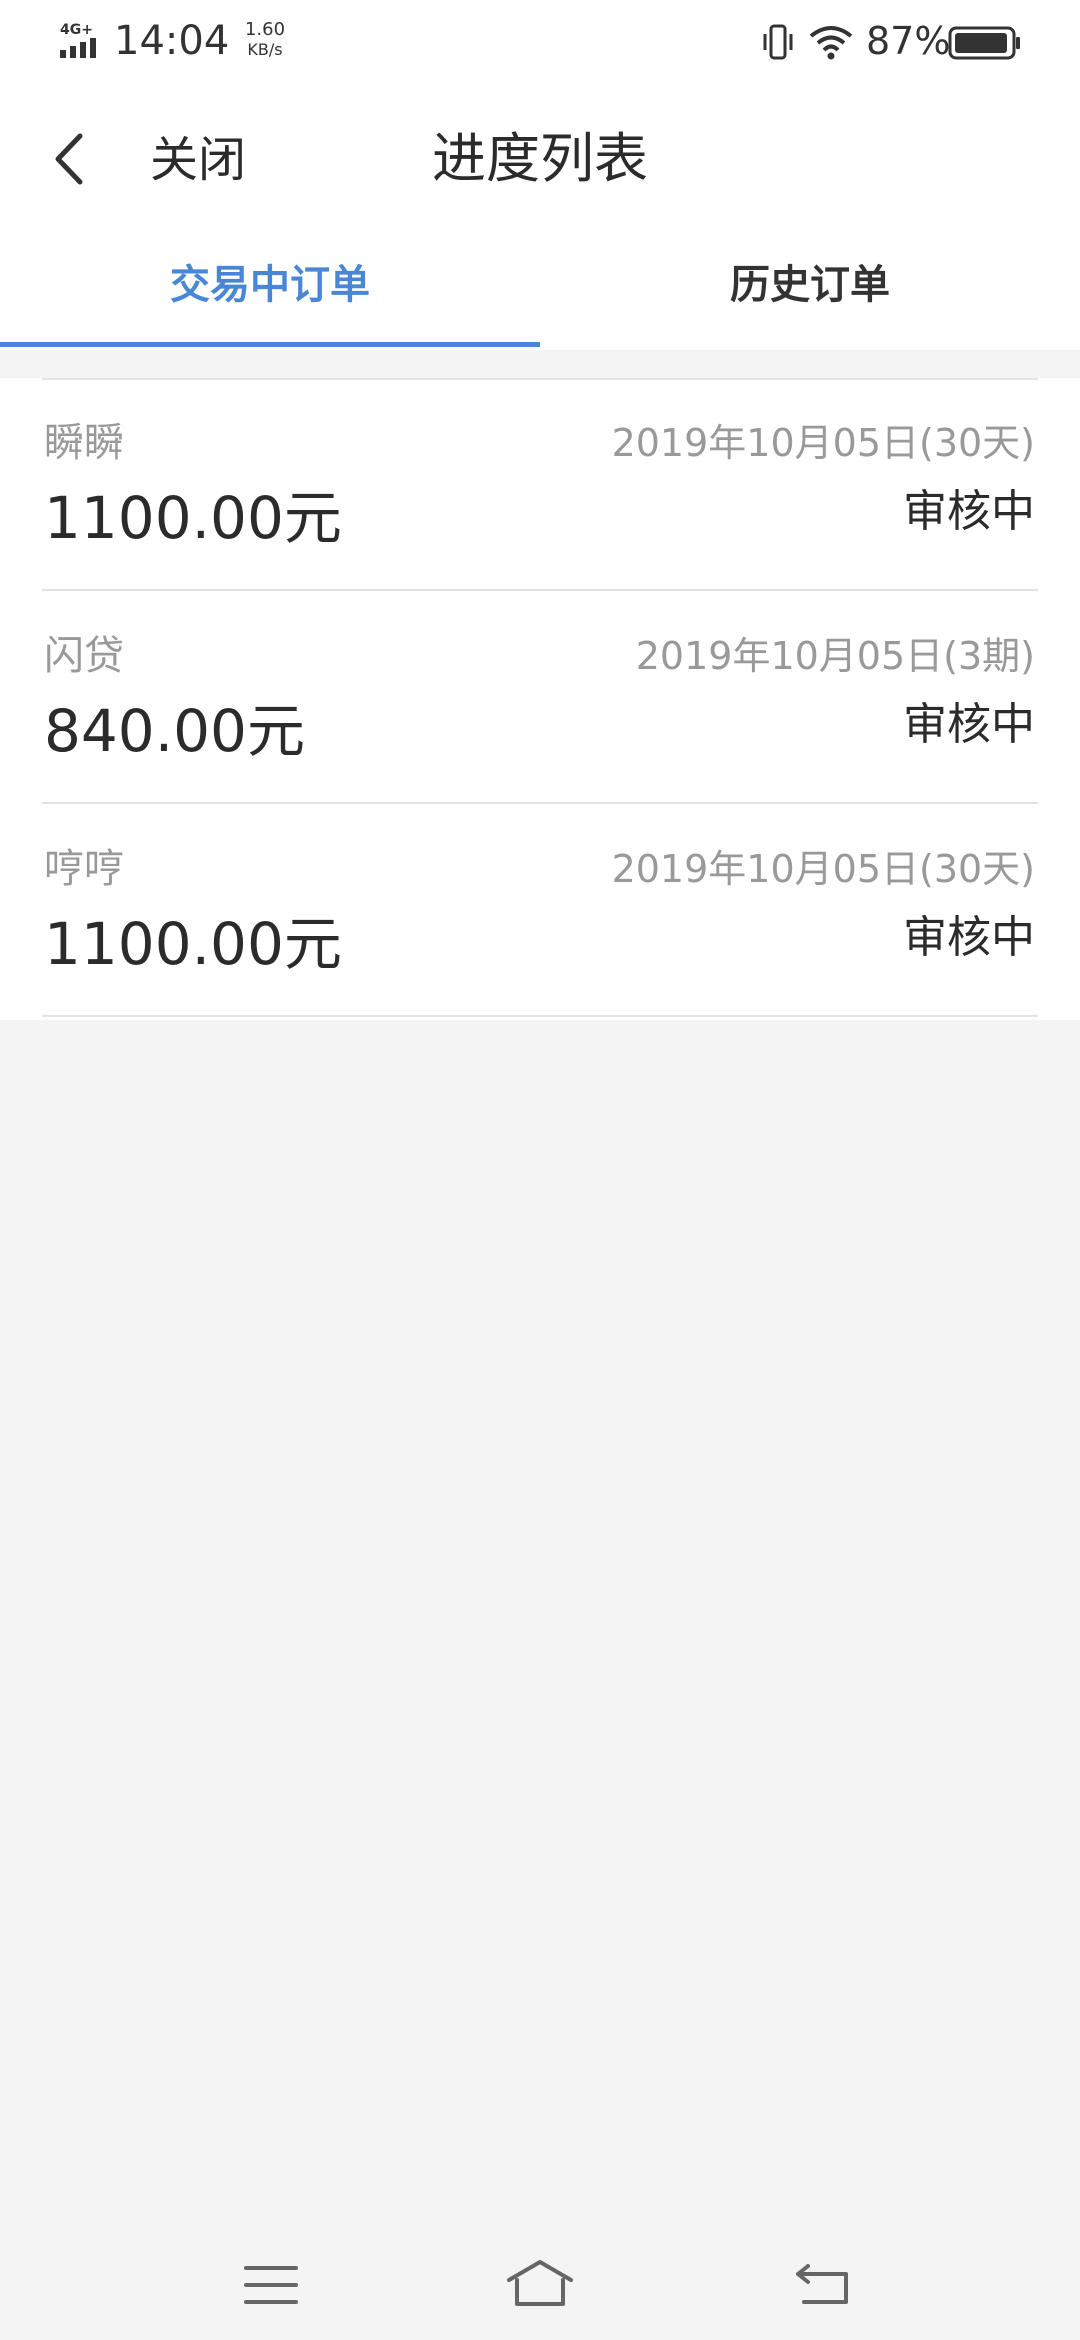 The height and width of the screenshot is (2340, 1080). What do you see at coordinates (172, 41) in the screenshot?
I see `status-time: 14:04` at bounding box center [172, 41].